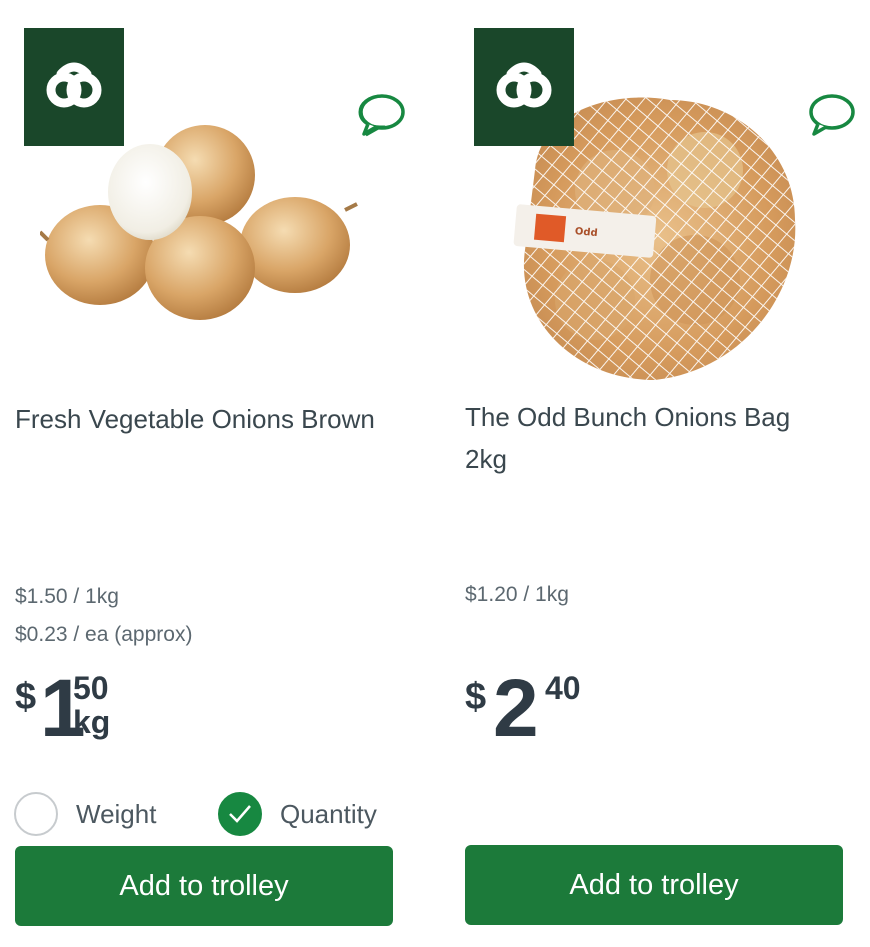 This screenshot has height=947, width=870. What do you see at coordinates (328, 813) in the screenshot?
I see `quantity-label: Quantity` at bounding box center [328, 813].